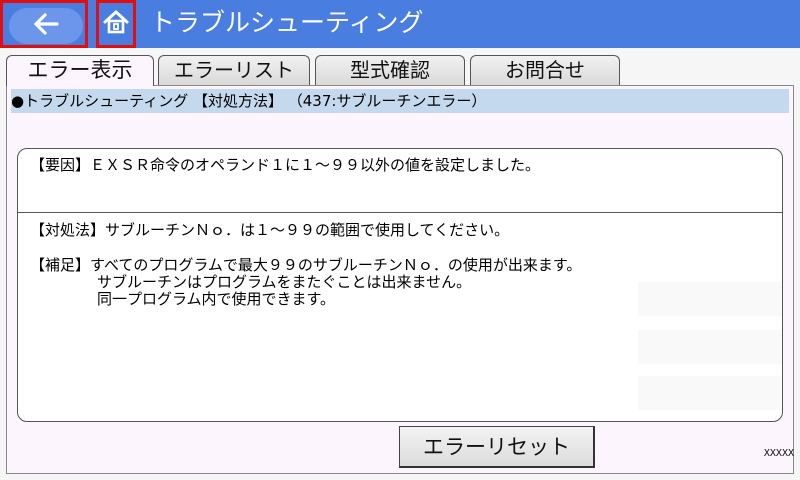 The height and width of the screenshot is (480, 800). I want to click on home-icon, so click(116, 24).